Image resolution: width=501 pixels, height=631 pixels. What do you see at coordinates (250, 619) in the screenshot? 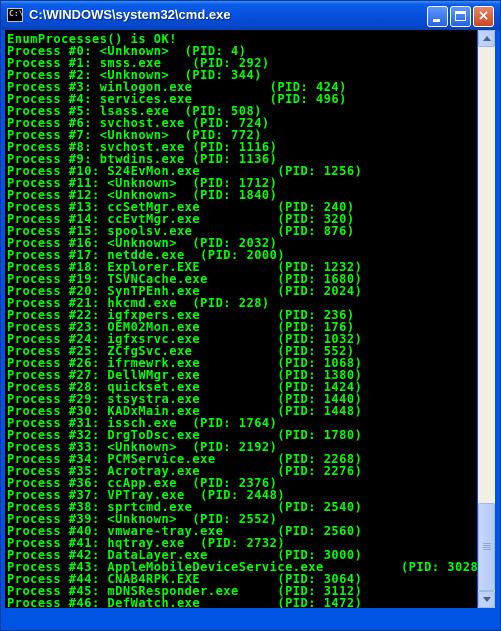
I see `window-bottom-frame` at bounding box center [250, 619].